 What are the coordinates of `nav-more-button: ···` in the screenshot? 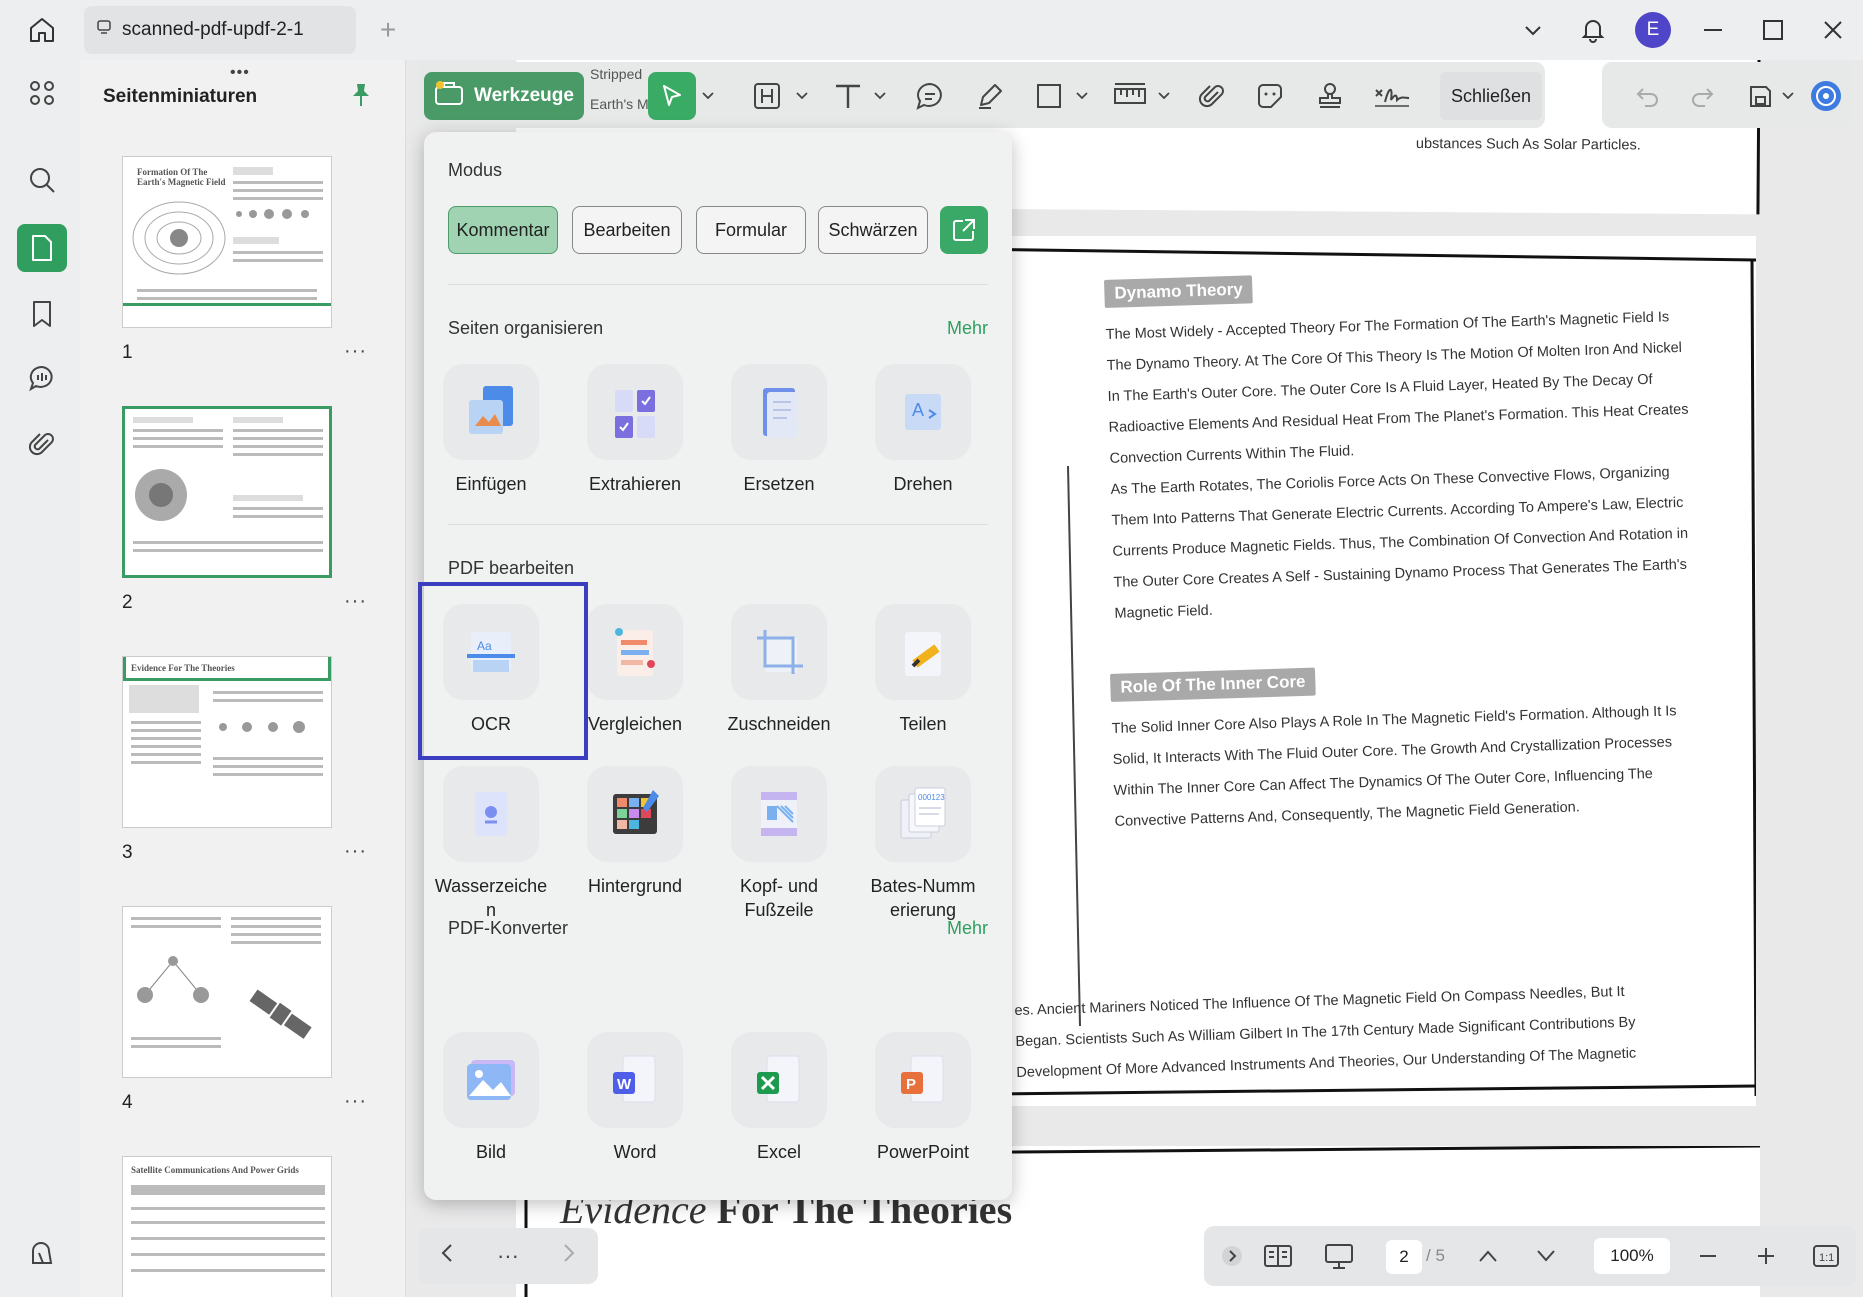 It's located at (508, 1256).